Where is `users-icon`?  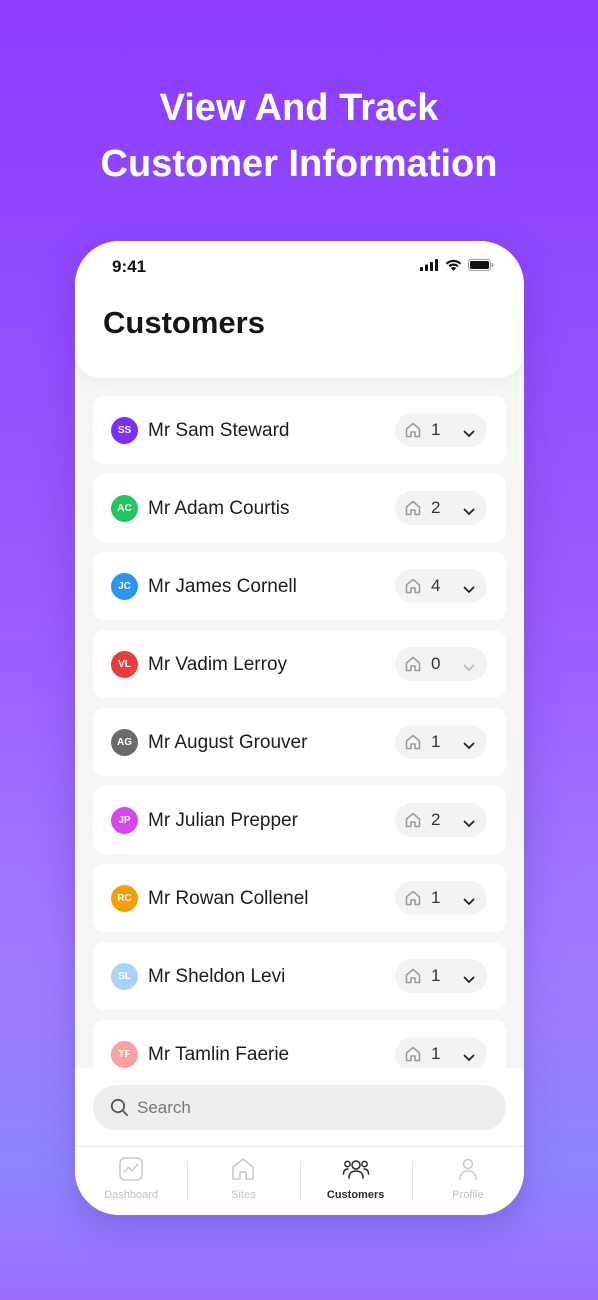
users-icon is located at coordinates (355, 1169).